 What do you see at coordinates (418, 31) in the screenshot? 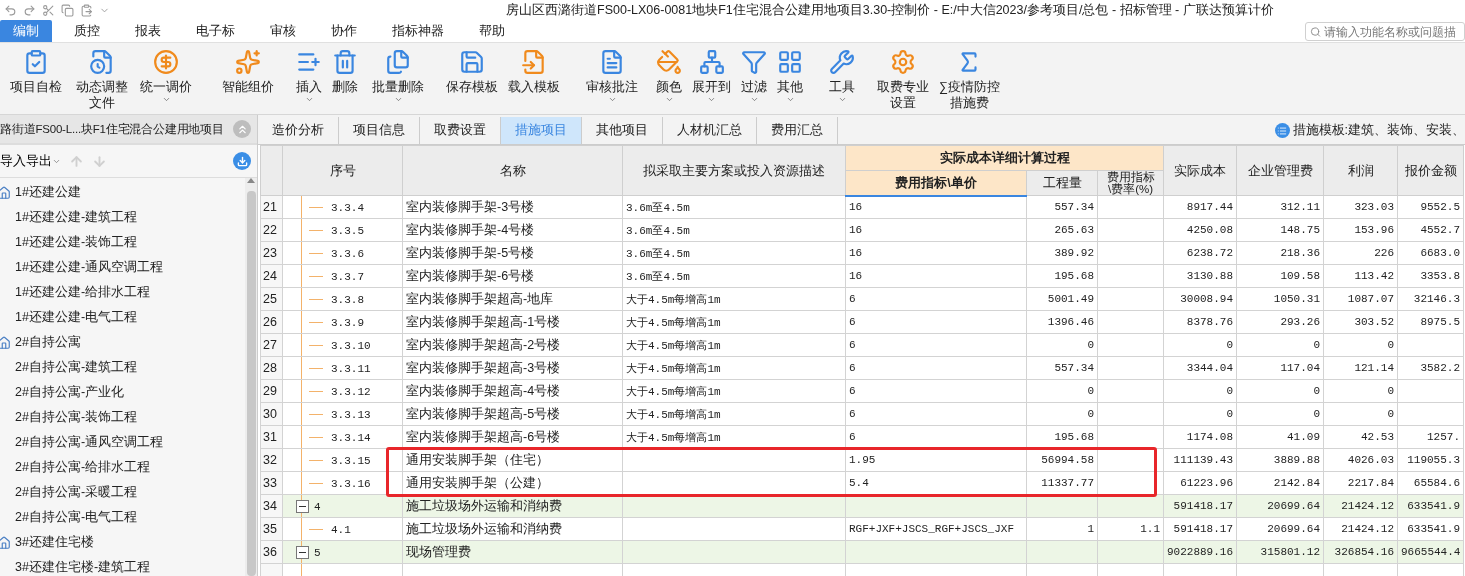
I see `menu-tab: 指标神器` at bounding box center [418, 31].